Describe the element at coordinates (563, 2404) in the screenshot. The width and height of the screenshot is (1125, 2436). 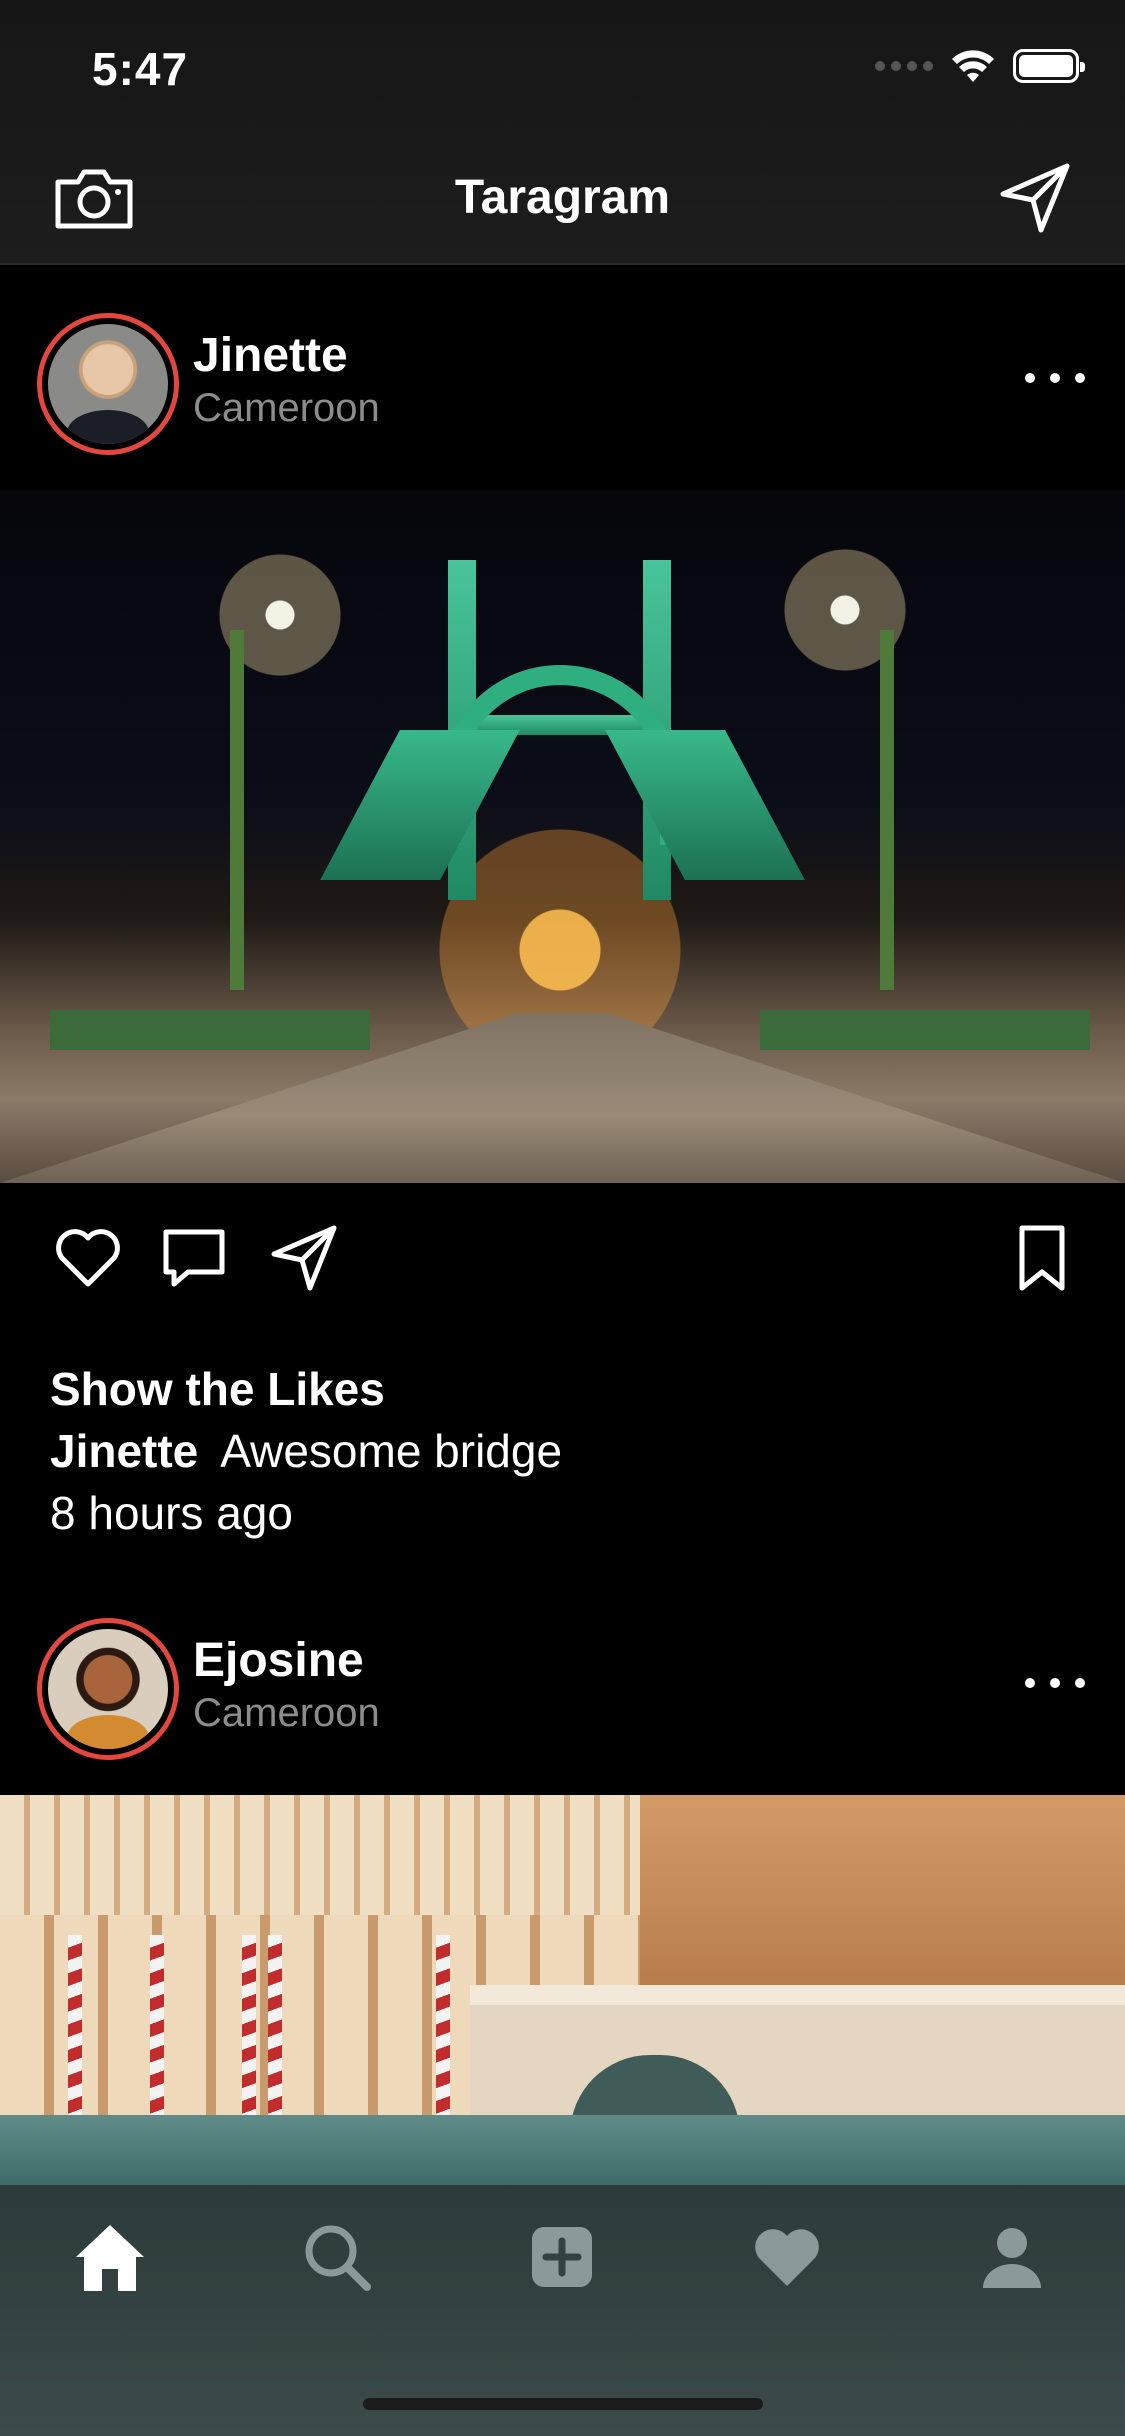
I see `home-indicator` at that location.